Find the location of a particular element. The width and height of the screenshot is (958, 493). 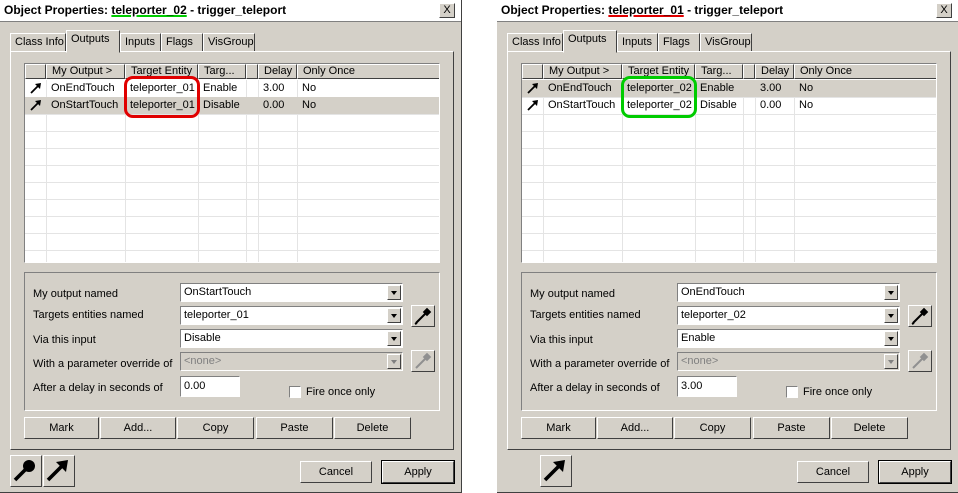

via-input-label: Via this input is located at coordinates (561, 340).